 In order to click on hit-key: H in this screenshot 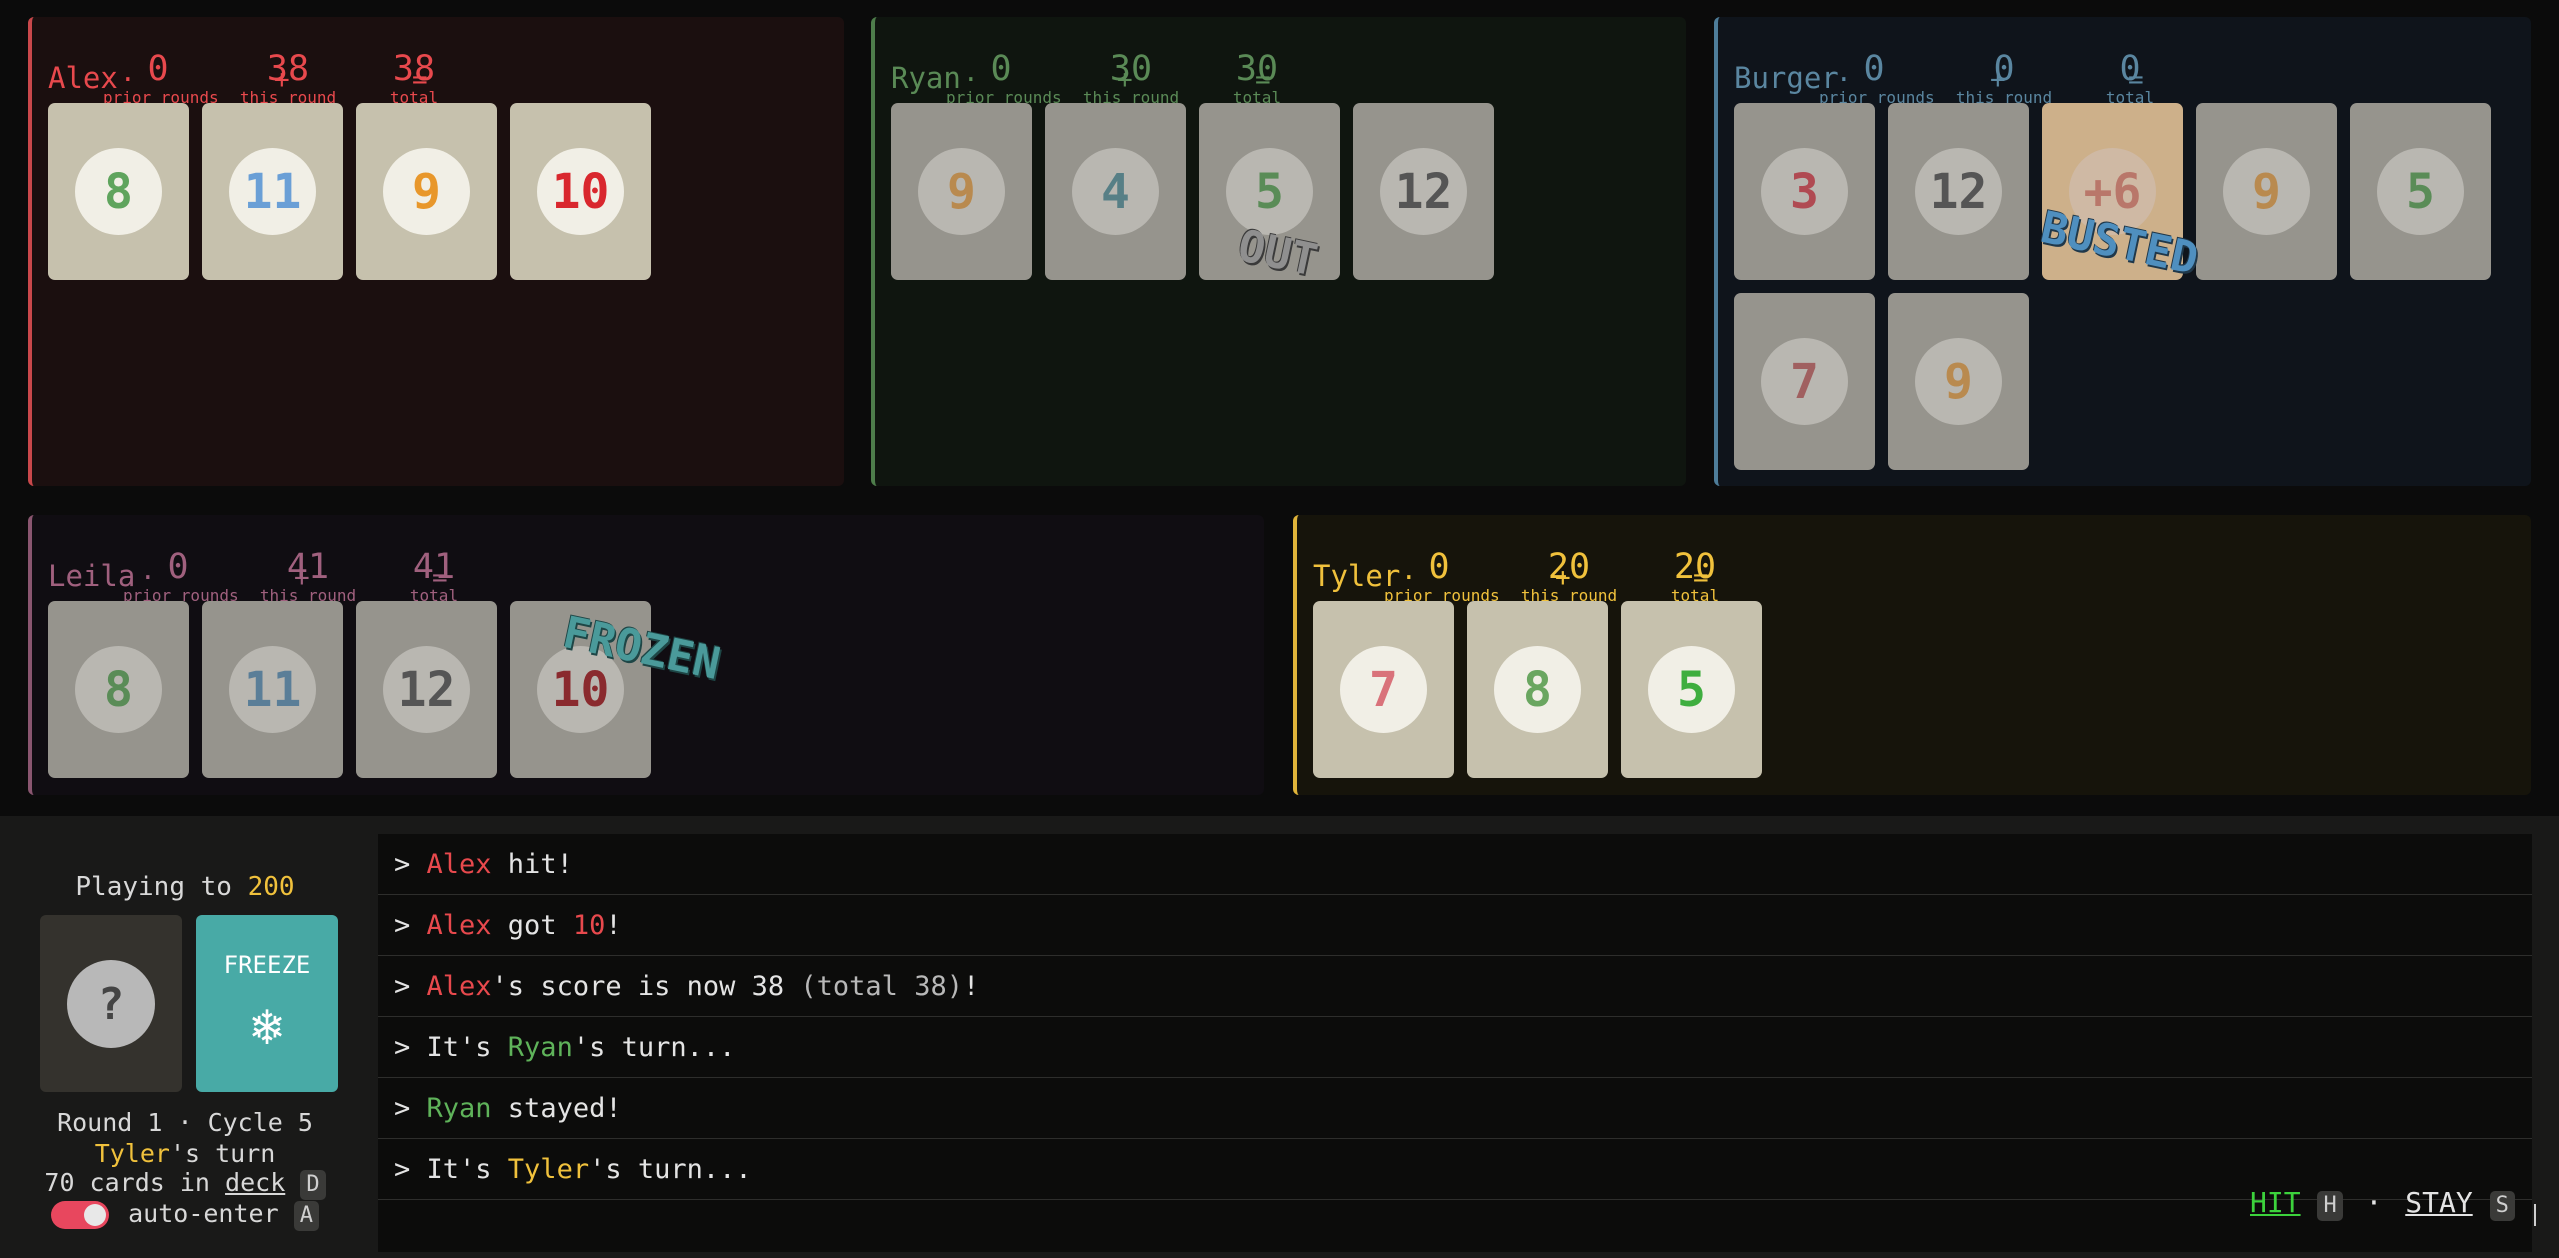, I will do `click(2330, 1206)`.